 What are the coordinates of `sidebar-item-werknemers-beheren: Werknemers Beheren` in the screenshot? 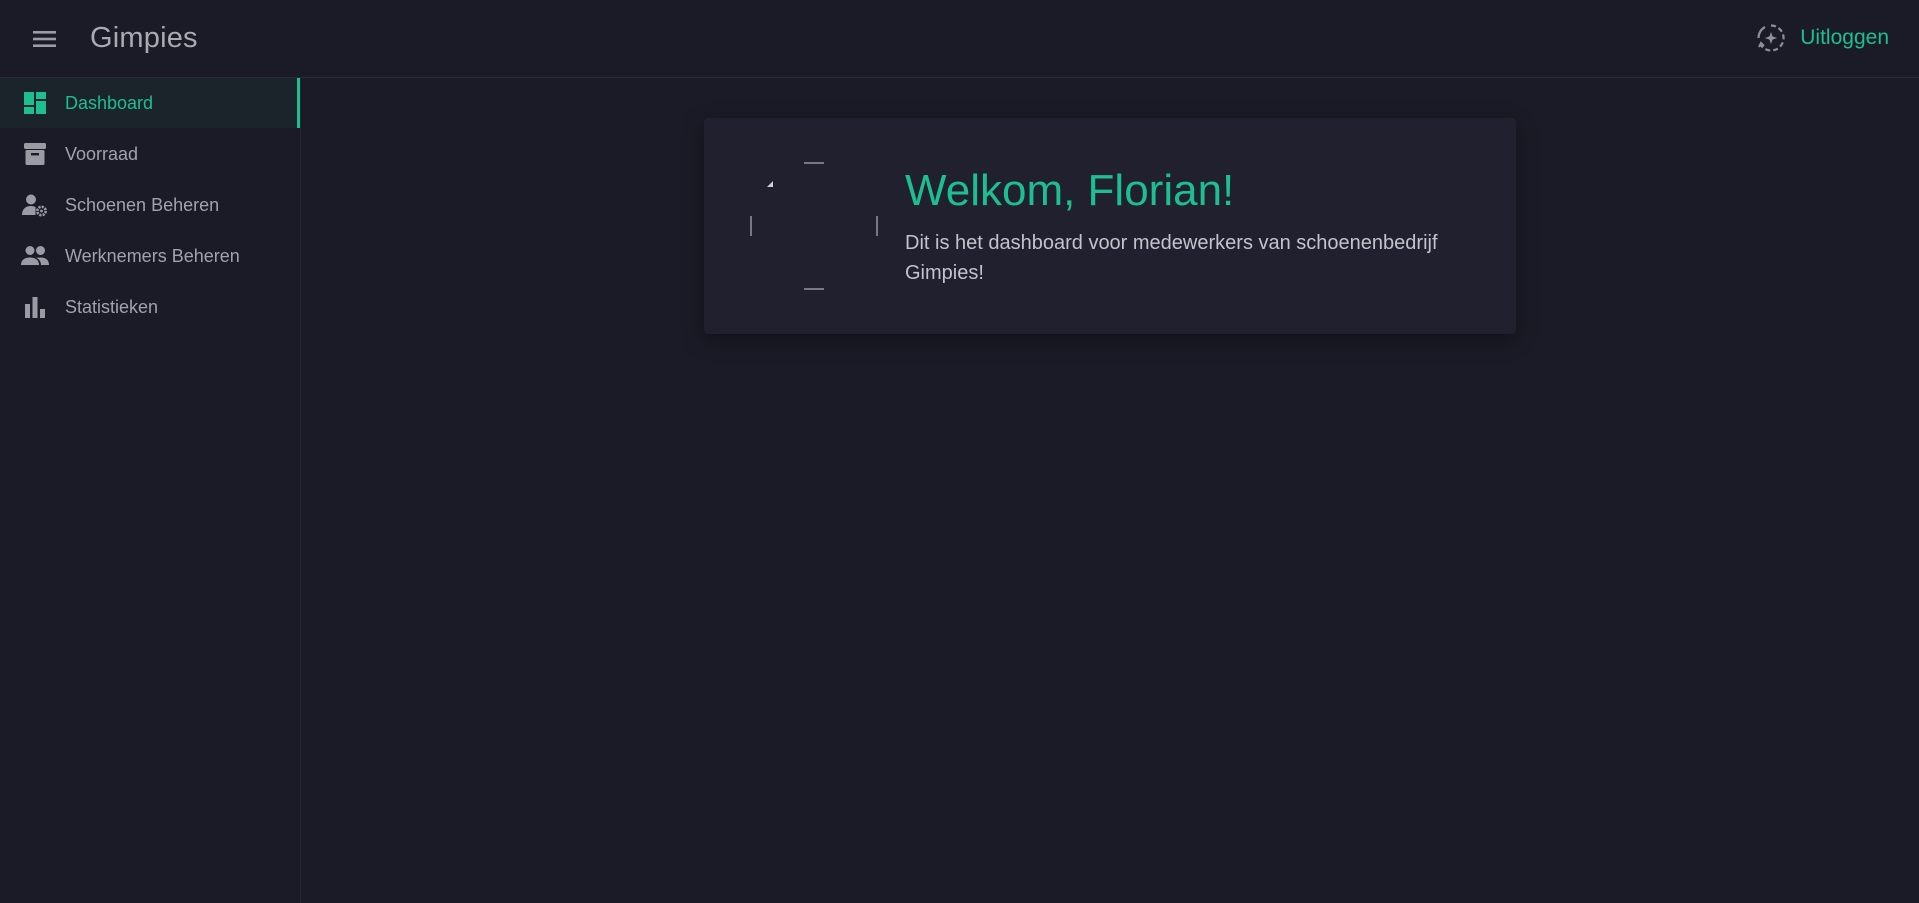 It's located at (150, 256).